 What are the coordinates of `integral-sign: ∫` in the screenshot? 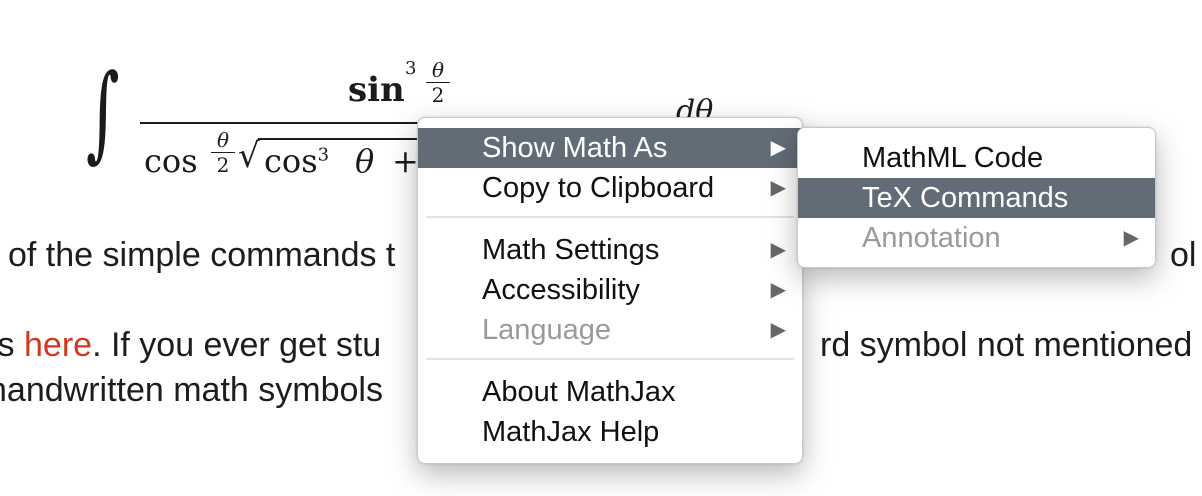 It's located at (103, 112).